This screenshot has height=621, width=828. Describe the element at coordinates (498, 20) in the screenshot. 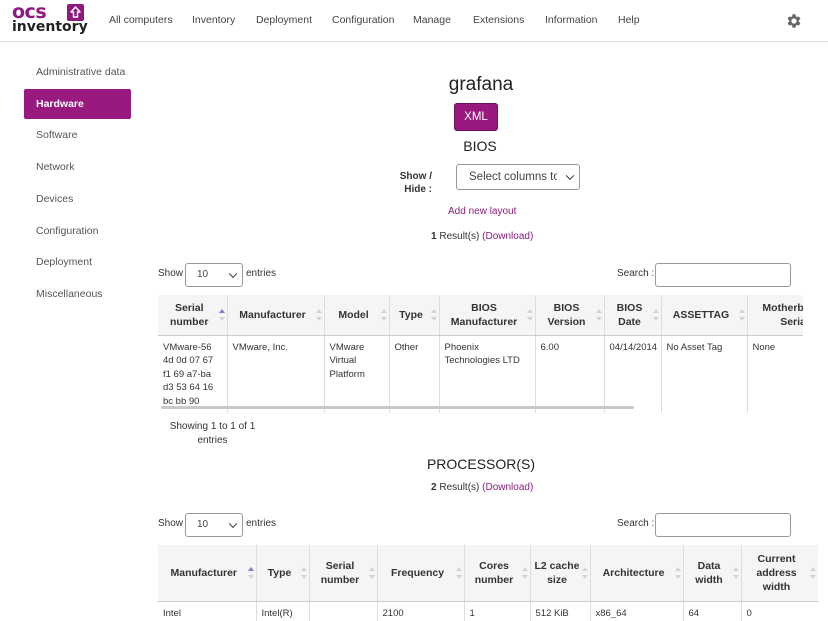

I see `nav-extensions: Extensions` at that location.